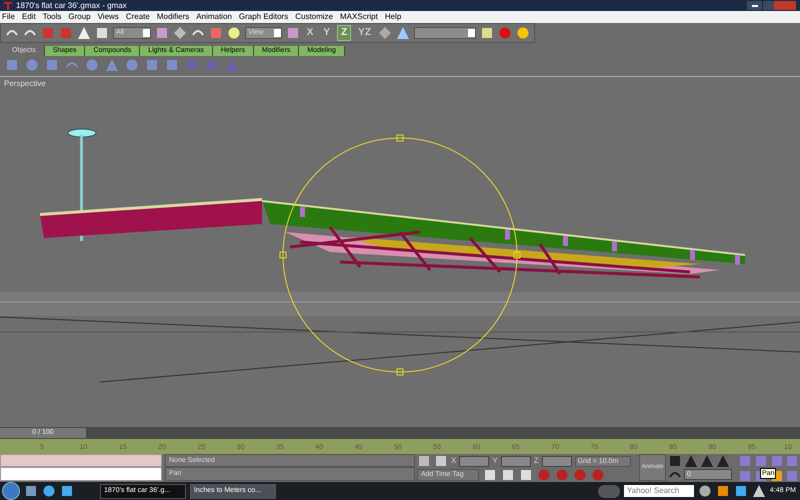 This screenshot has width=800, height=500. I want to click on cone-icon, so click(112, 65).